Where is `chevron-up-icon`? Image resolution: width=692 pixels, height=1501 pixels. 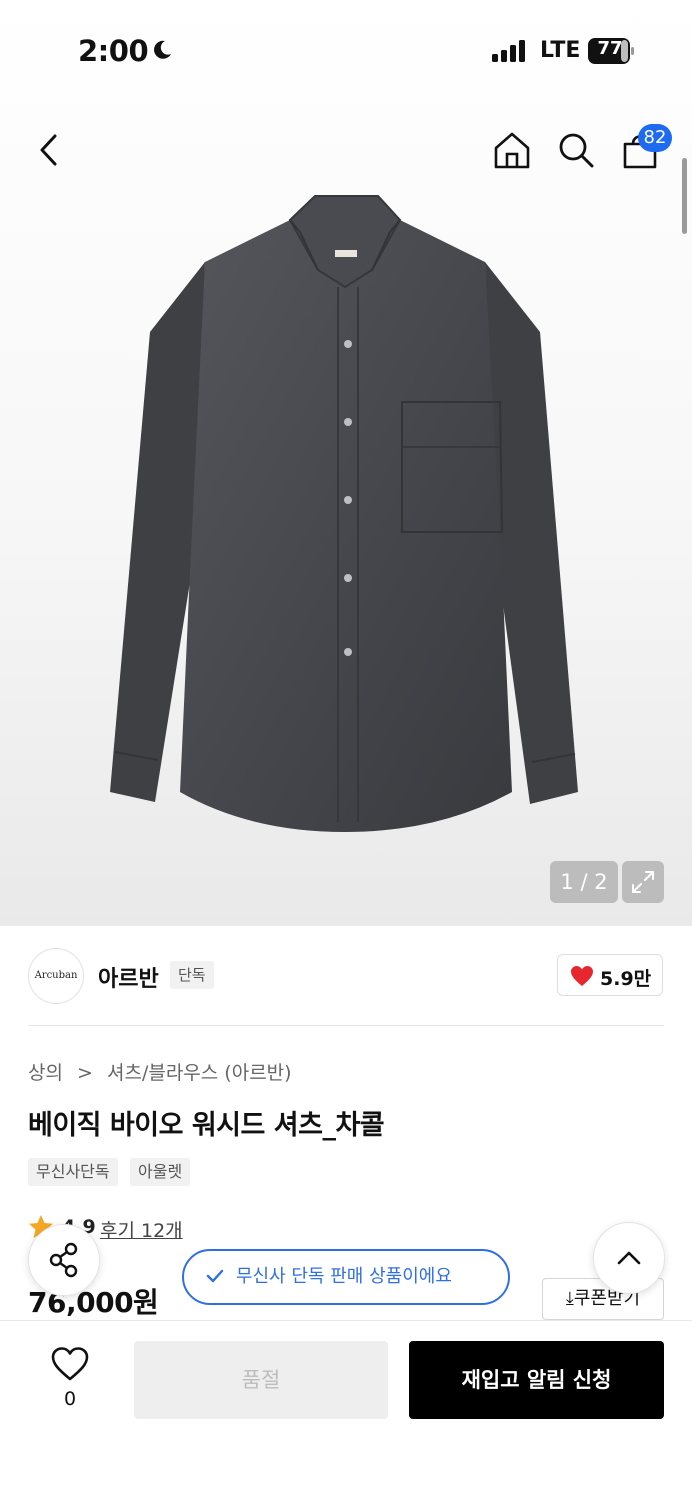
chevron-up-icon is located at coordinates (629, 1258).